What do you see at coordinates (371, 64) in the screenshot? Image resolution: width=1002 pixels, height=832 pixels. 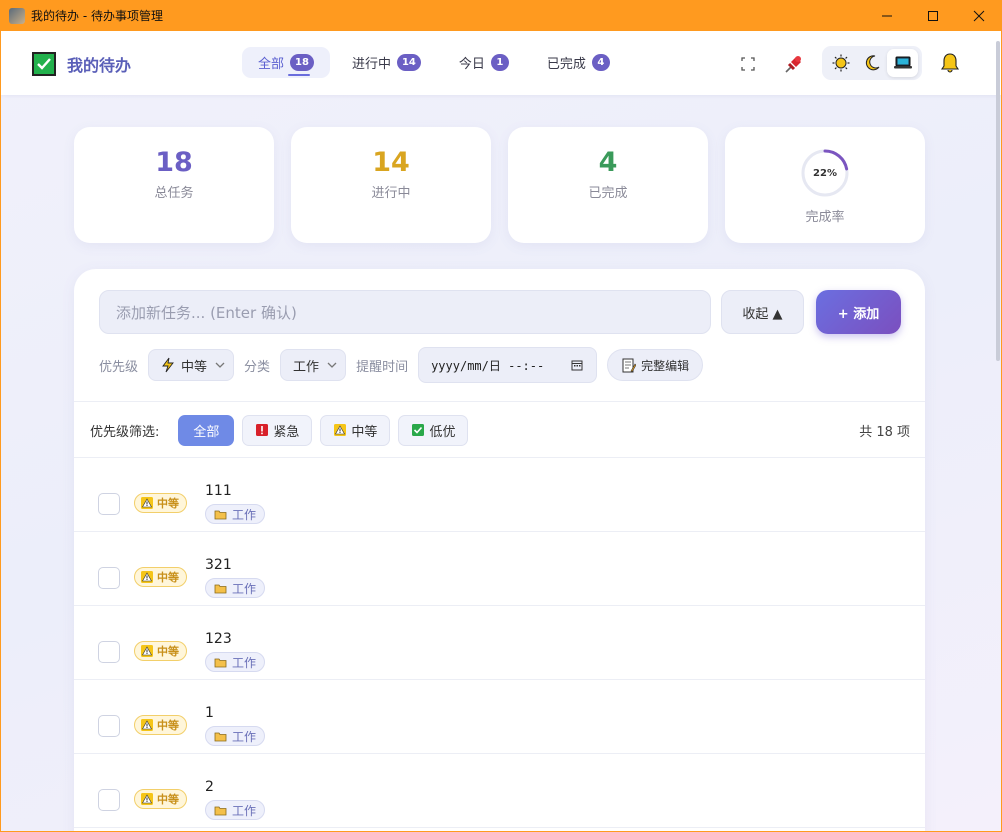 I see `tab-label: 进行中` at bounding box center [371, 64].